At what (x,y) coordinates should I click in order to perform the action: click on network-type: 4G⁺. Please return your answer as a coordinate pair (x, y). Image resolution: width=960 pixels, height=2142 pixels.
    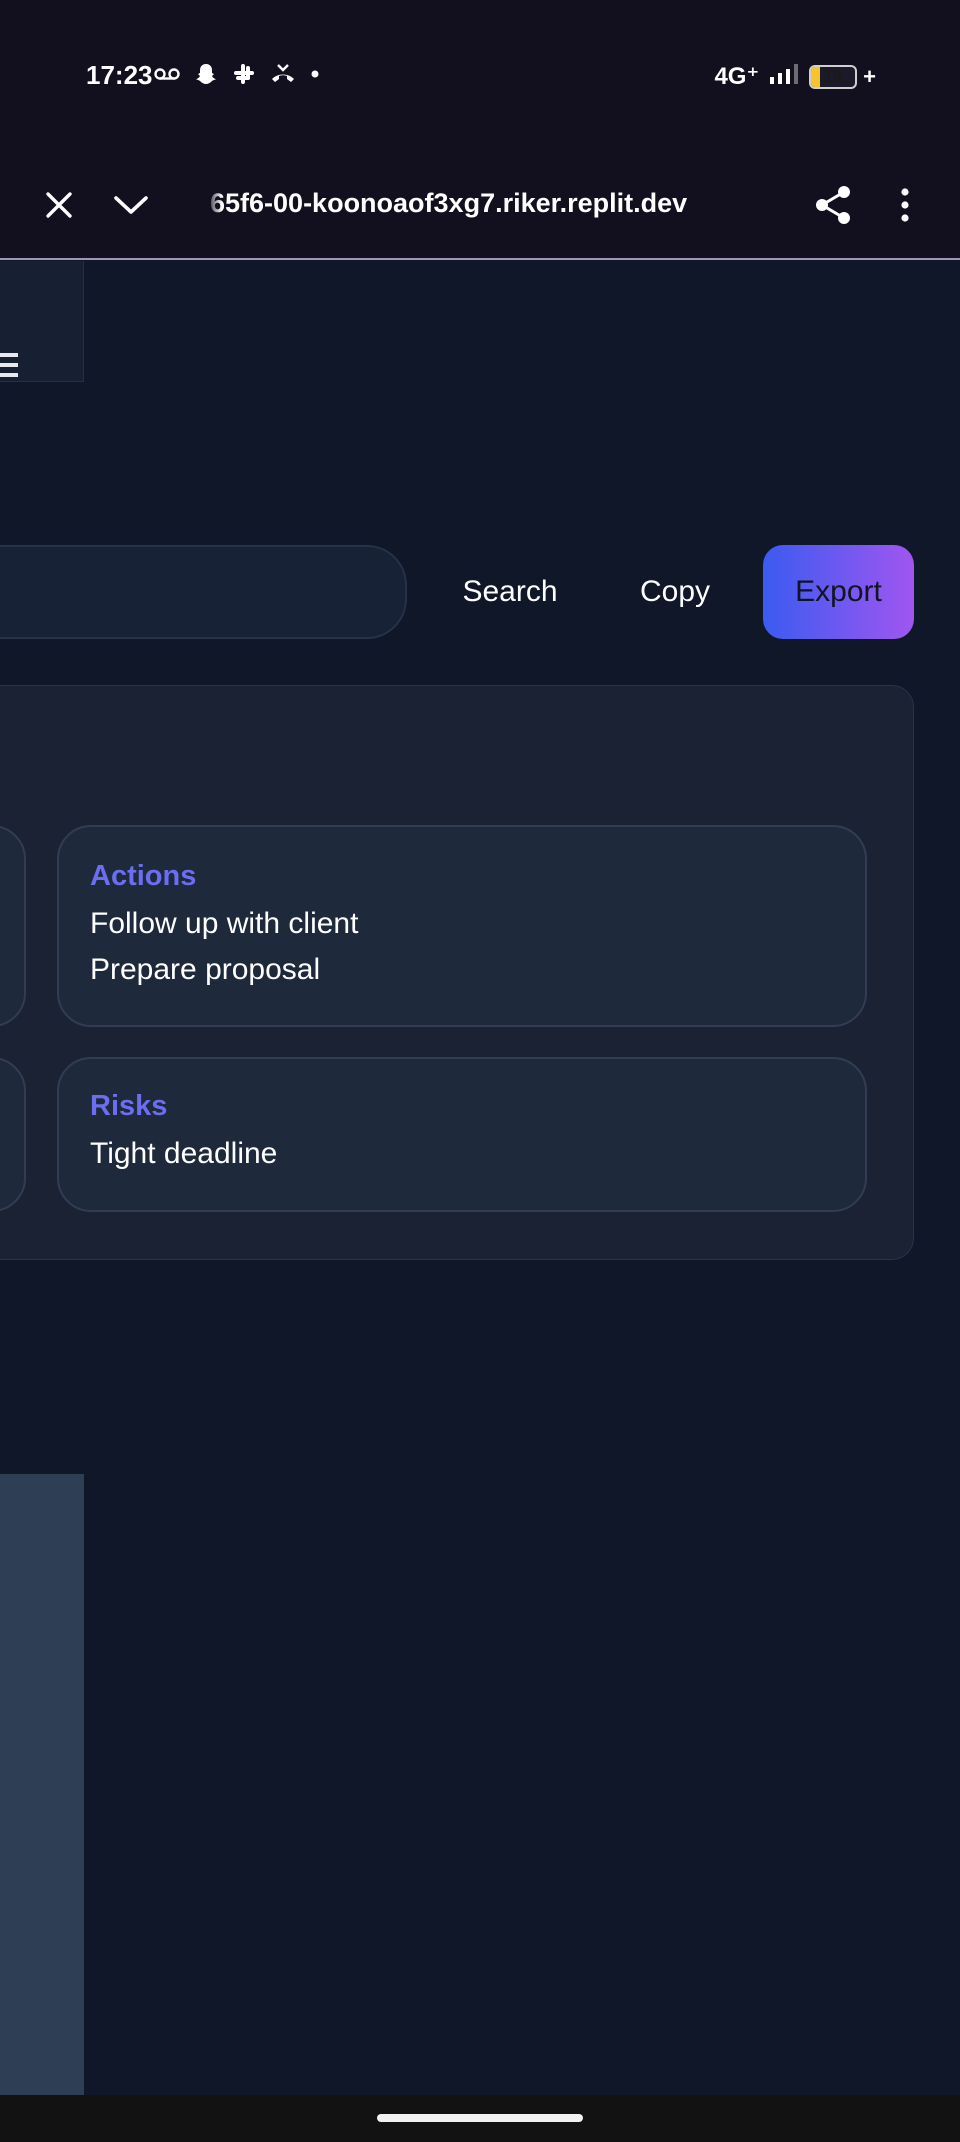
    Looking at the image, I should click on (737, 76).